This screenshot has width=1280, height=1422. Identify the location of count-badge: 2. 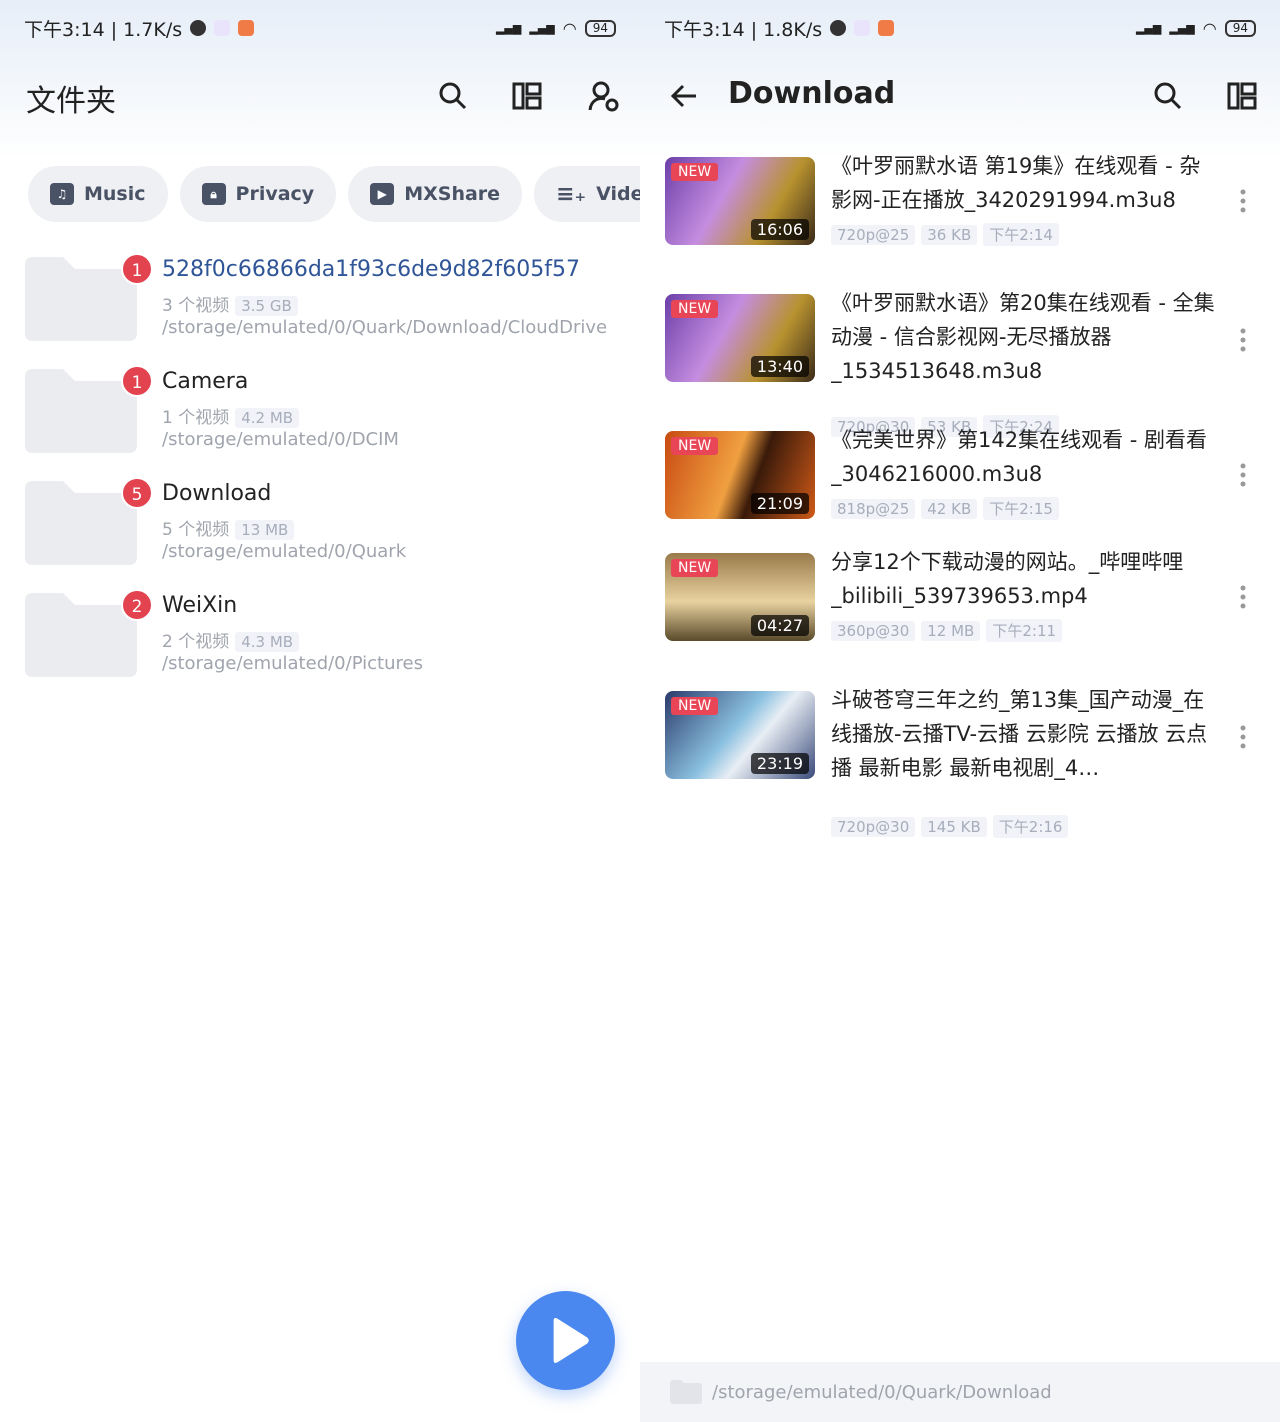
(137, 605).